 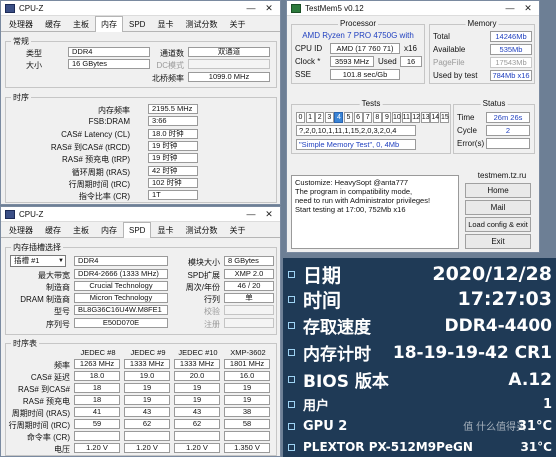 I want to click on timing-table-cell: 1.20 V, so click(x=197, y=448).